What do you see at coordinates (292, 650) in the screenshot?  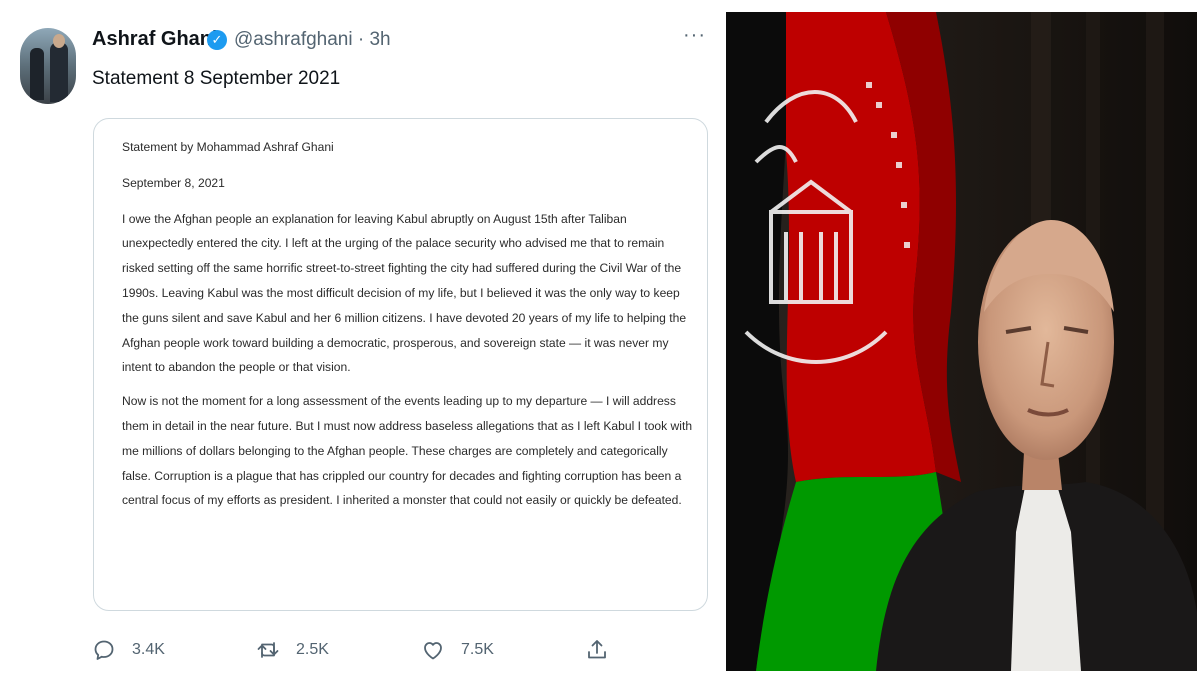 I see `retweet-button: 2.5K` at bounding box center [292, 650].